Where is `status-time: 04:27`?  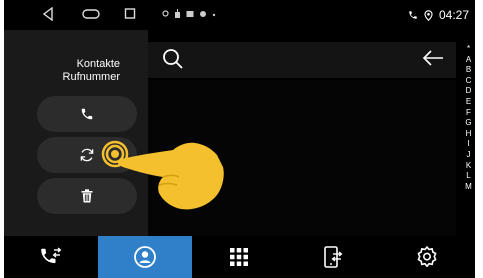
status-time: 04:27 is located at coordinates (453, 15).